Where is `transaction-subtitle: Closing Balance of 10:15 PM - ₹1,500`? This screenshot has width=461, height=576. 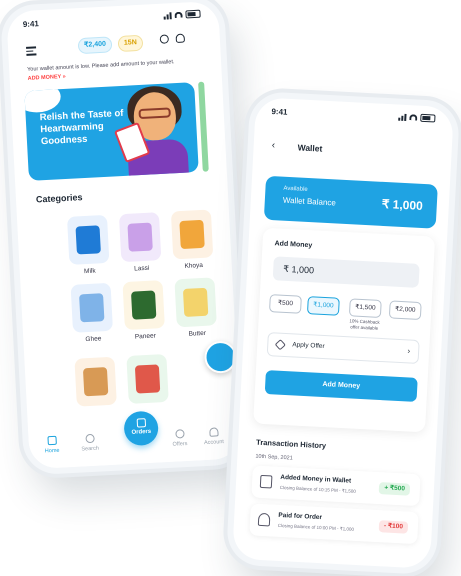
transaction-subtitle: Closing Balance of 10:15 PM - ₹1,500 is located at coordinates (318, 489).